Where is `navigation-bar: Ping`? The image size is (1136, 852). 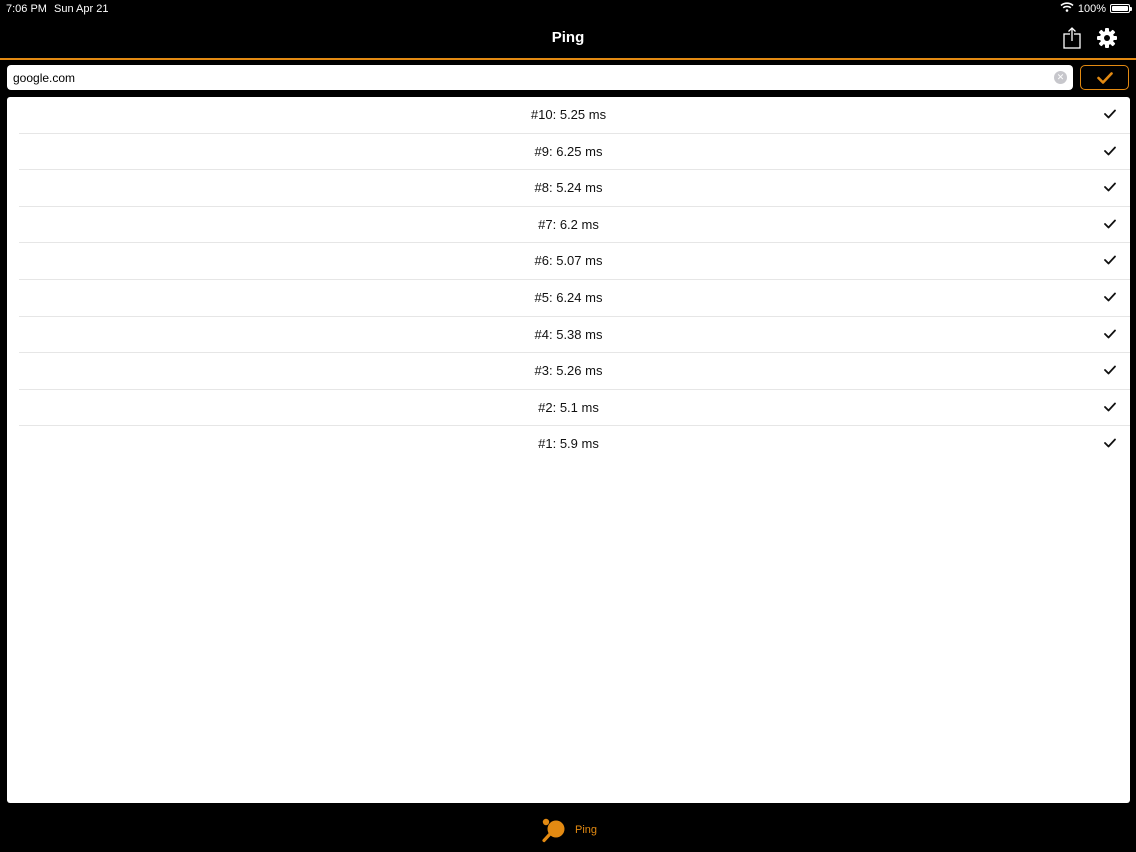
navigation-bar: Ping is located at coordinates (568, 39).